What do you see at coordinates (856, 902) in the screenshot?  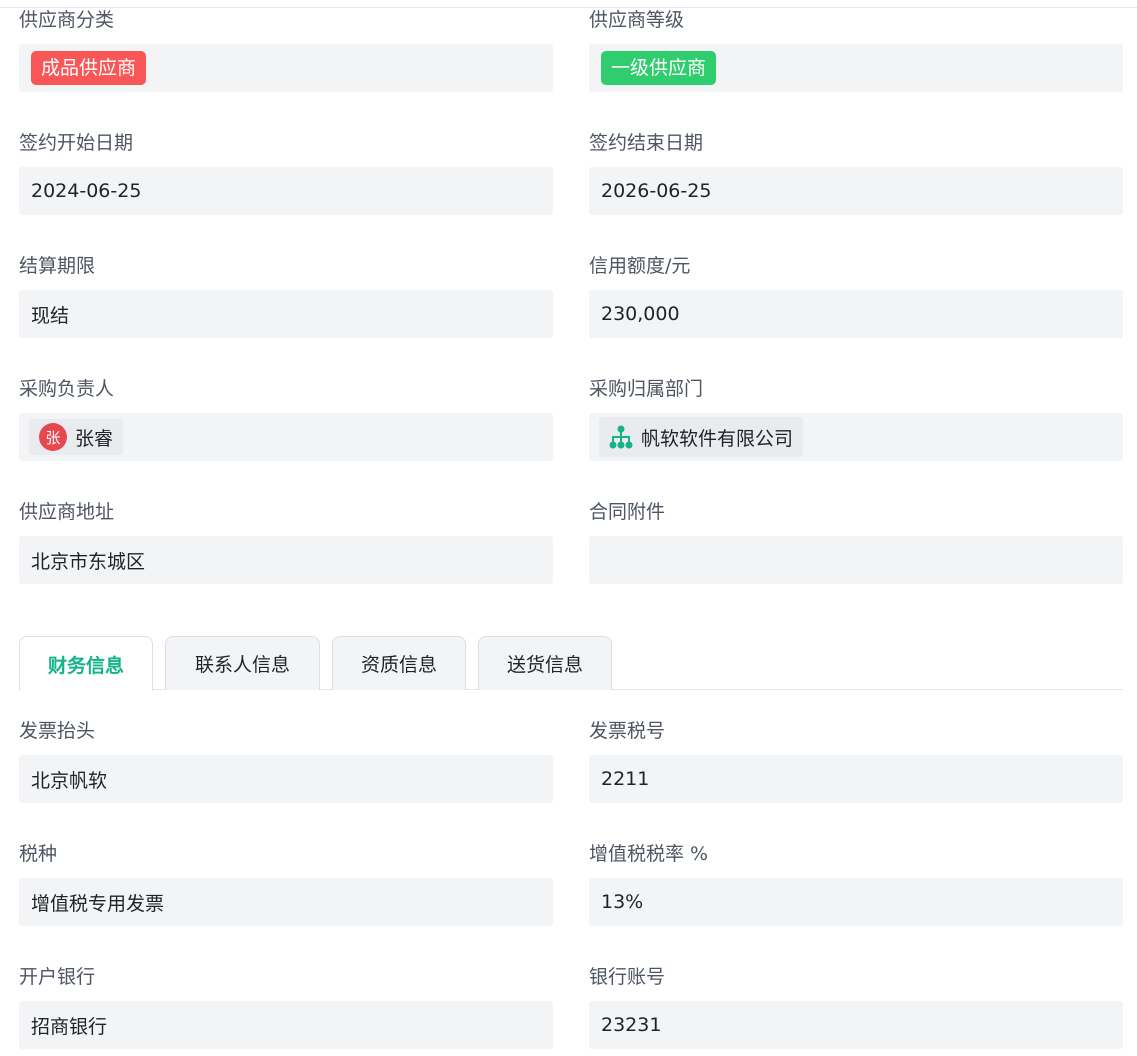 I see `vat-rate-value: 13%` at bounding box center [856, 902].